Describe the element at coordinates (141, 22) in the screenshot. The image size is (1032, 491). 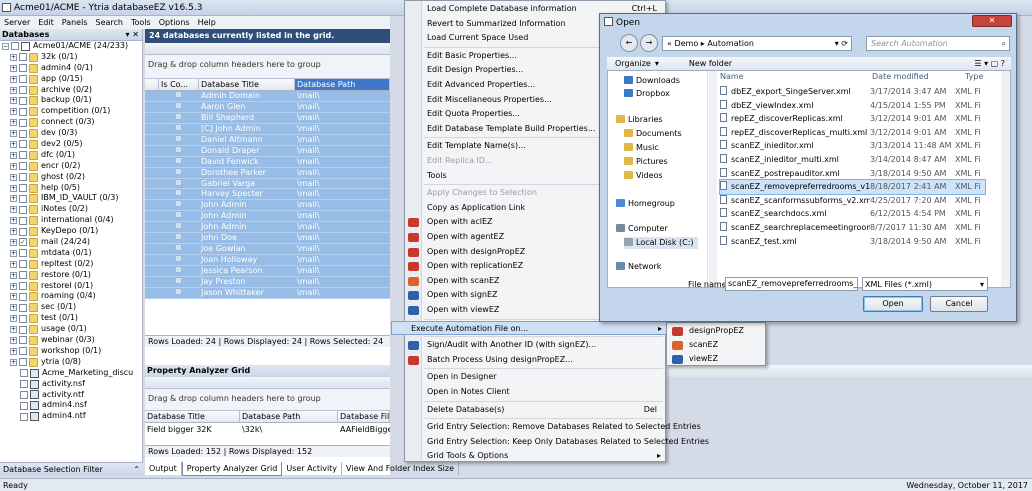
I see `menu-tools: Tools` at that location.